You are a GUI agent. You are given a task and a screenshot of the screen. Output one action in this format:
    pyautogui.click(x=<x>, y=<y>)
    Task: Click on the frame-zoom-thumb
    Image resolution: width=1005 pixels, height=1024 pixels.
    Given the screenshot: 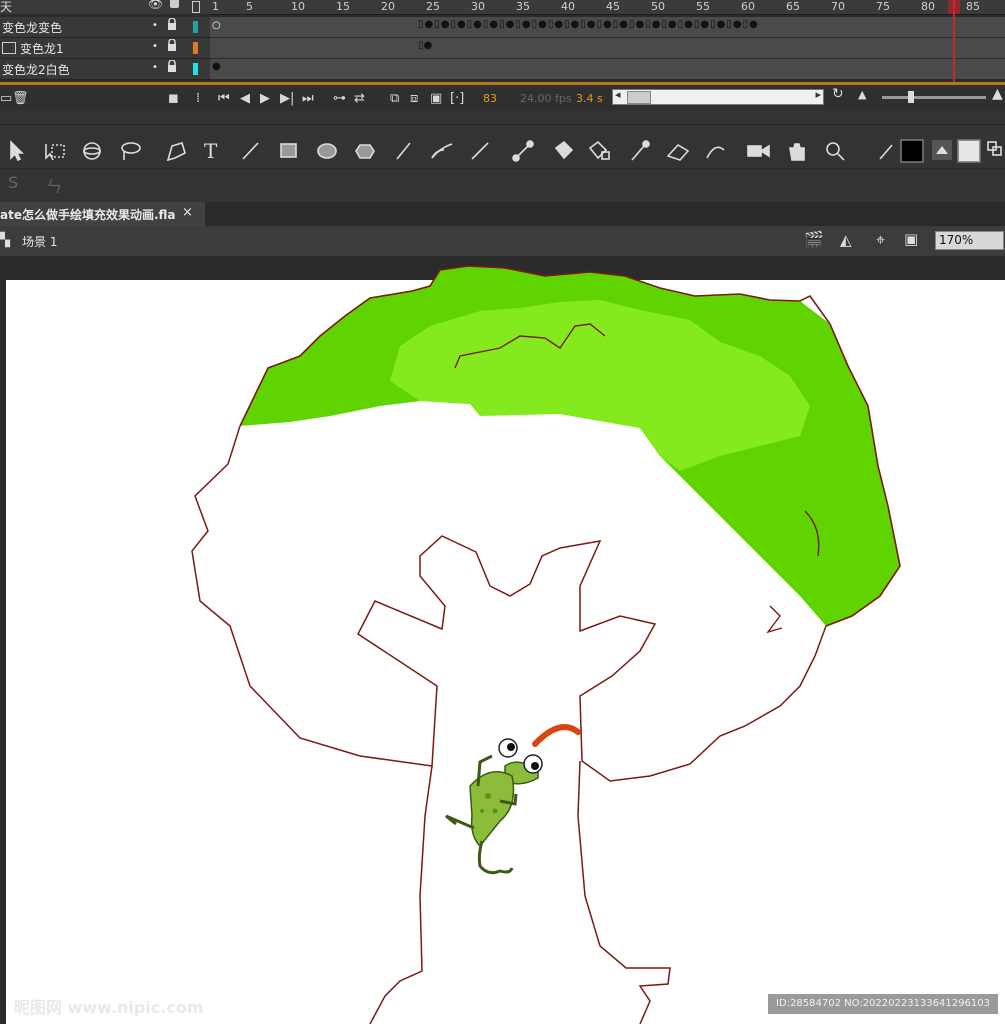 What is the action you would take?
    pyautogui.click(x=911, y=97)
    